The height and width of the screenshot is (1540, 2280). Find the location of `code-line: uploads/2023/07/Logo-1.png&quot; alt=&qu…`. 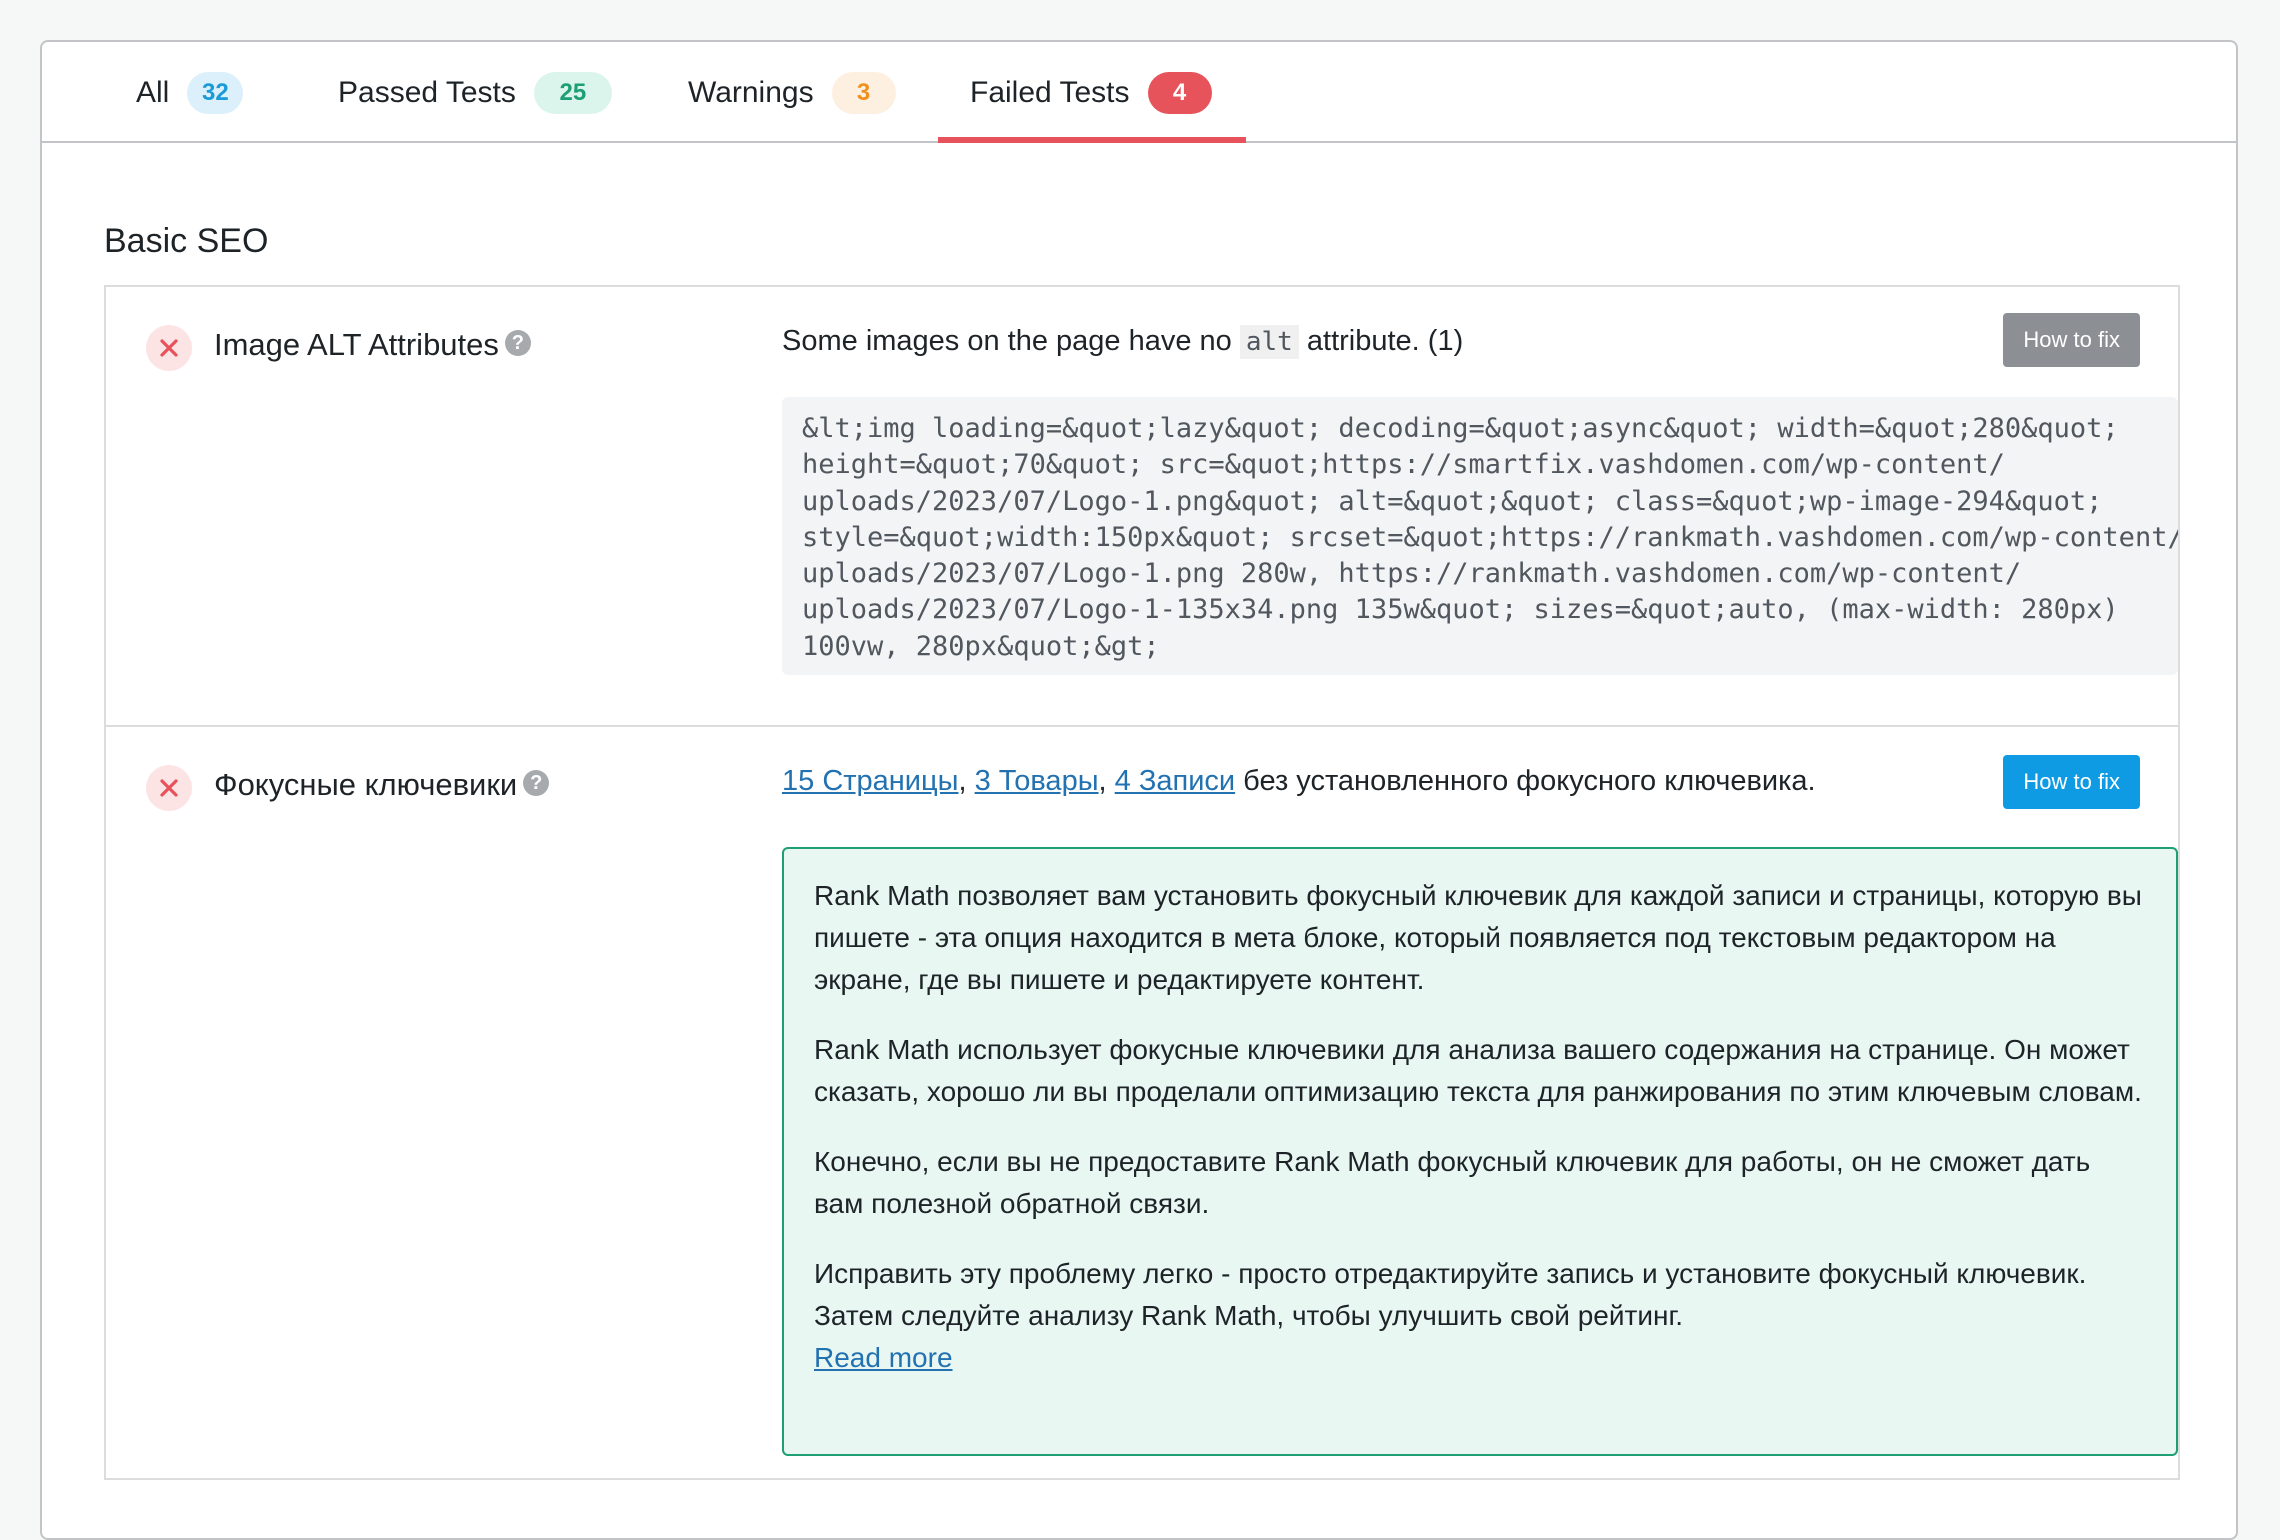

code-line: uploads/2023/07/Logo-1.png&quot; alt=&qu… is located at coordinates (1452, 501).